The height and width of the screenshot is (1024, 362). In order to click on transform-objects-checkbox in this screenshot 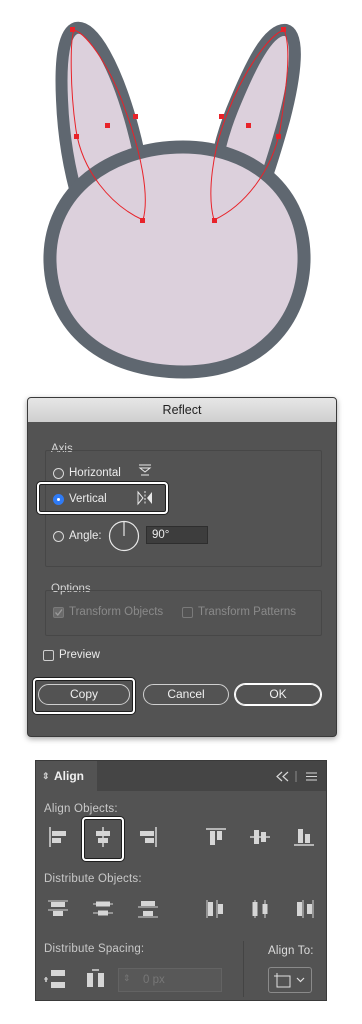, I will do `click(58, 612)`.